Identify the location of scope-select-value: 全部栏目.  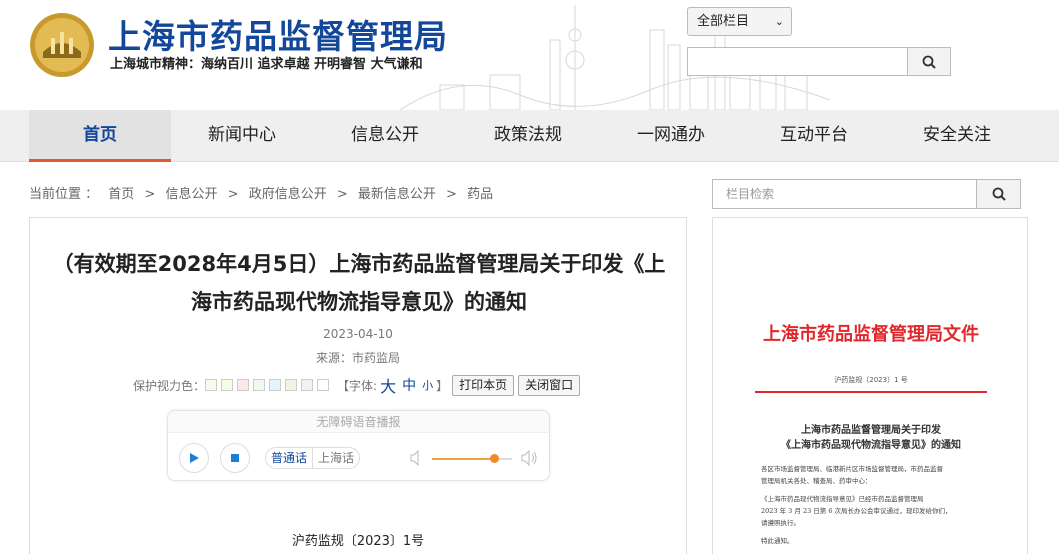
(723, 21).